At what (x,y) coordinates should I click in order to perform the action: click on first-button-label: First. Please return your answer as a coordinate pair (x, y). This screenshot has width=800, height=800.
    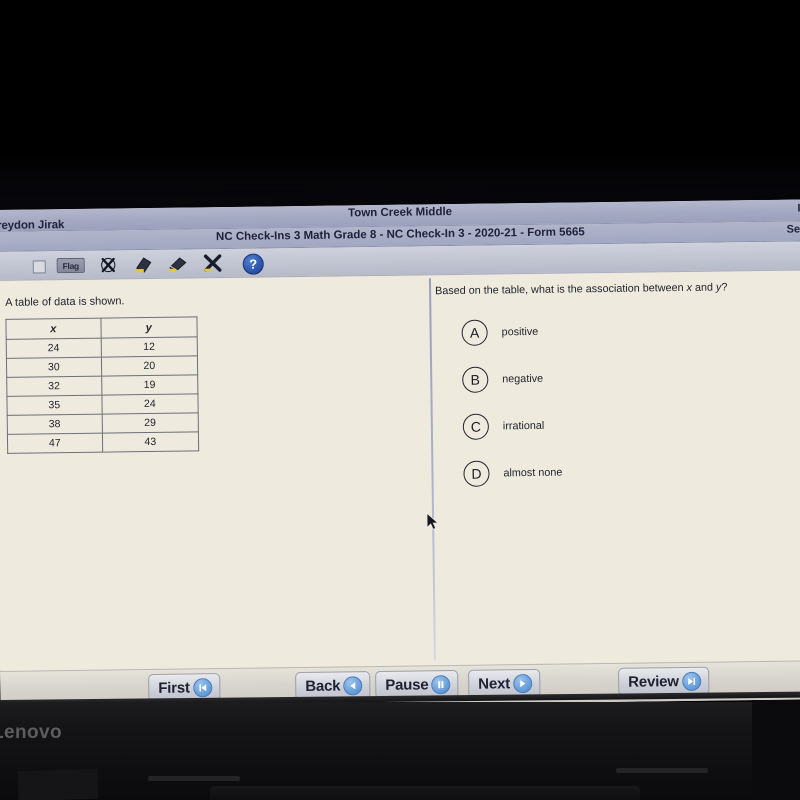
    Looking at the image, I should click on (174, 687).